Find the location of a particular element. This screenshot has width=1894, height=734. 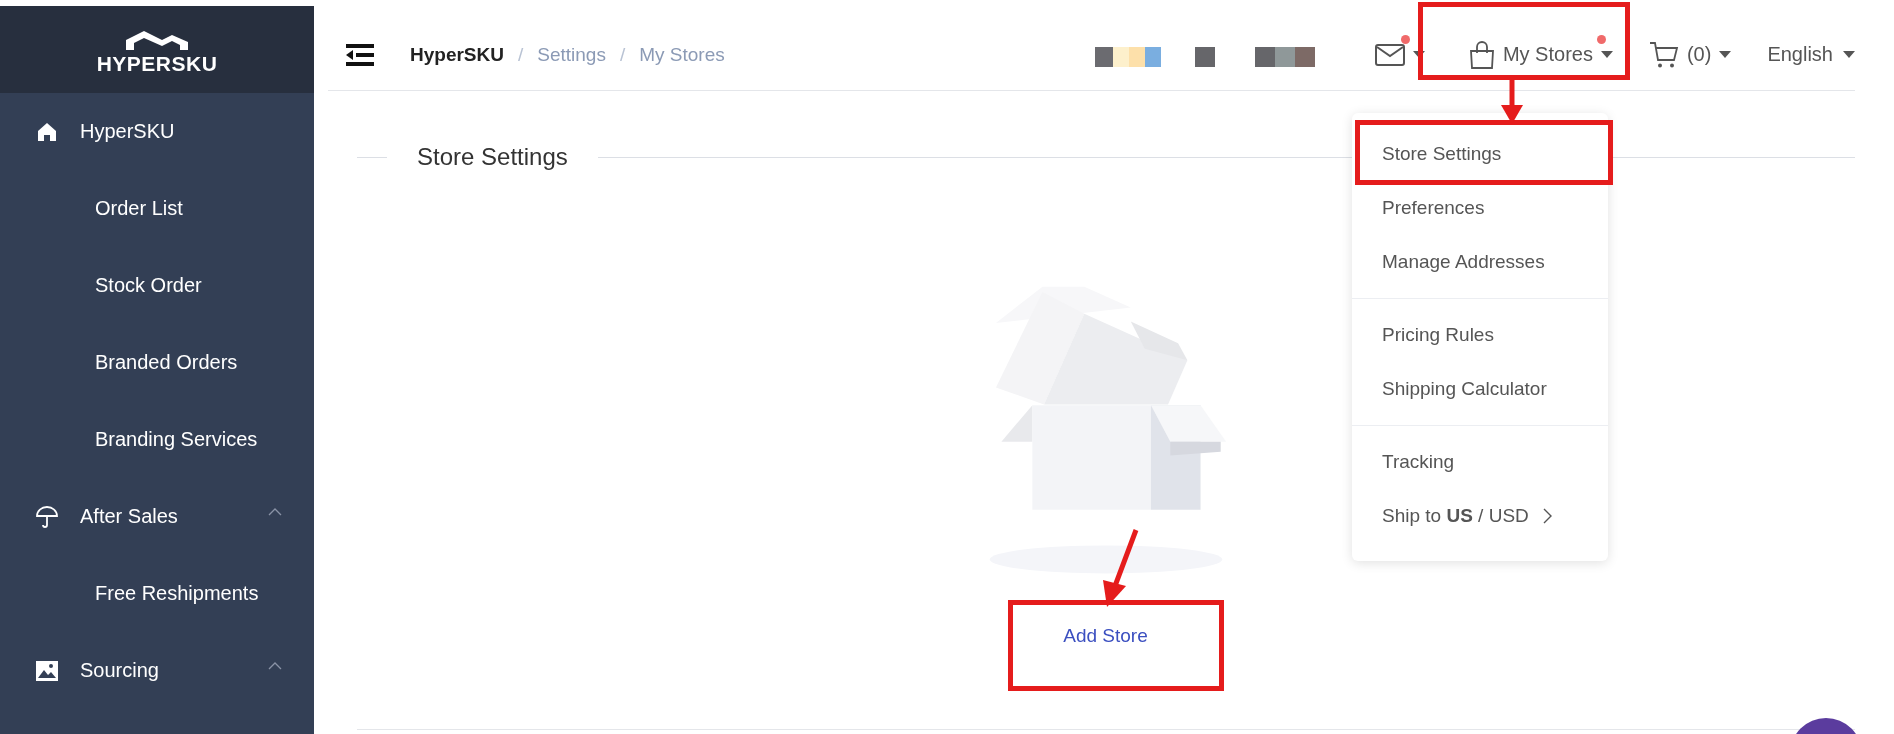

sidebar-item: Branded Orders is located at coordinates (157, 362).